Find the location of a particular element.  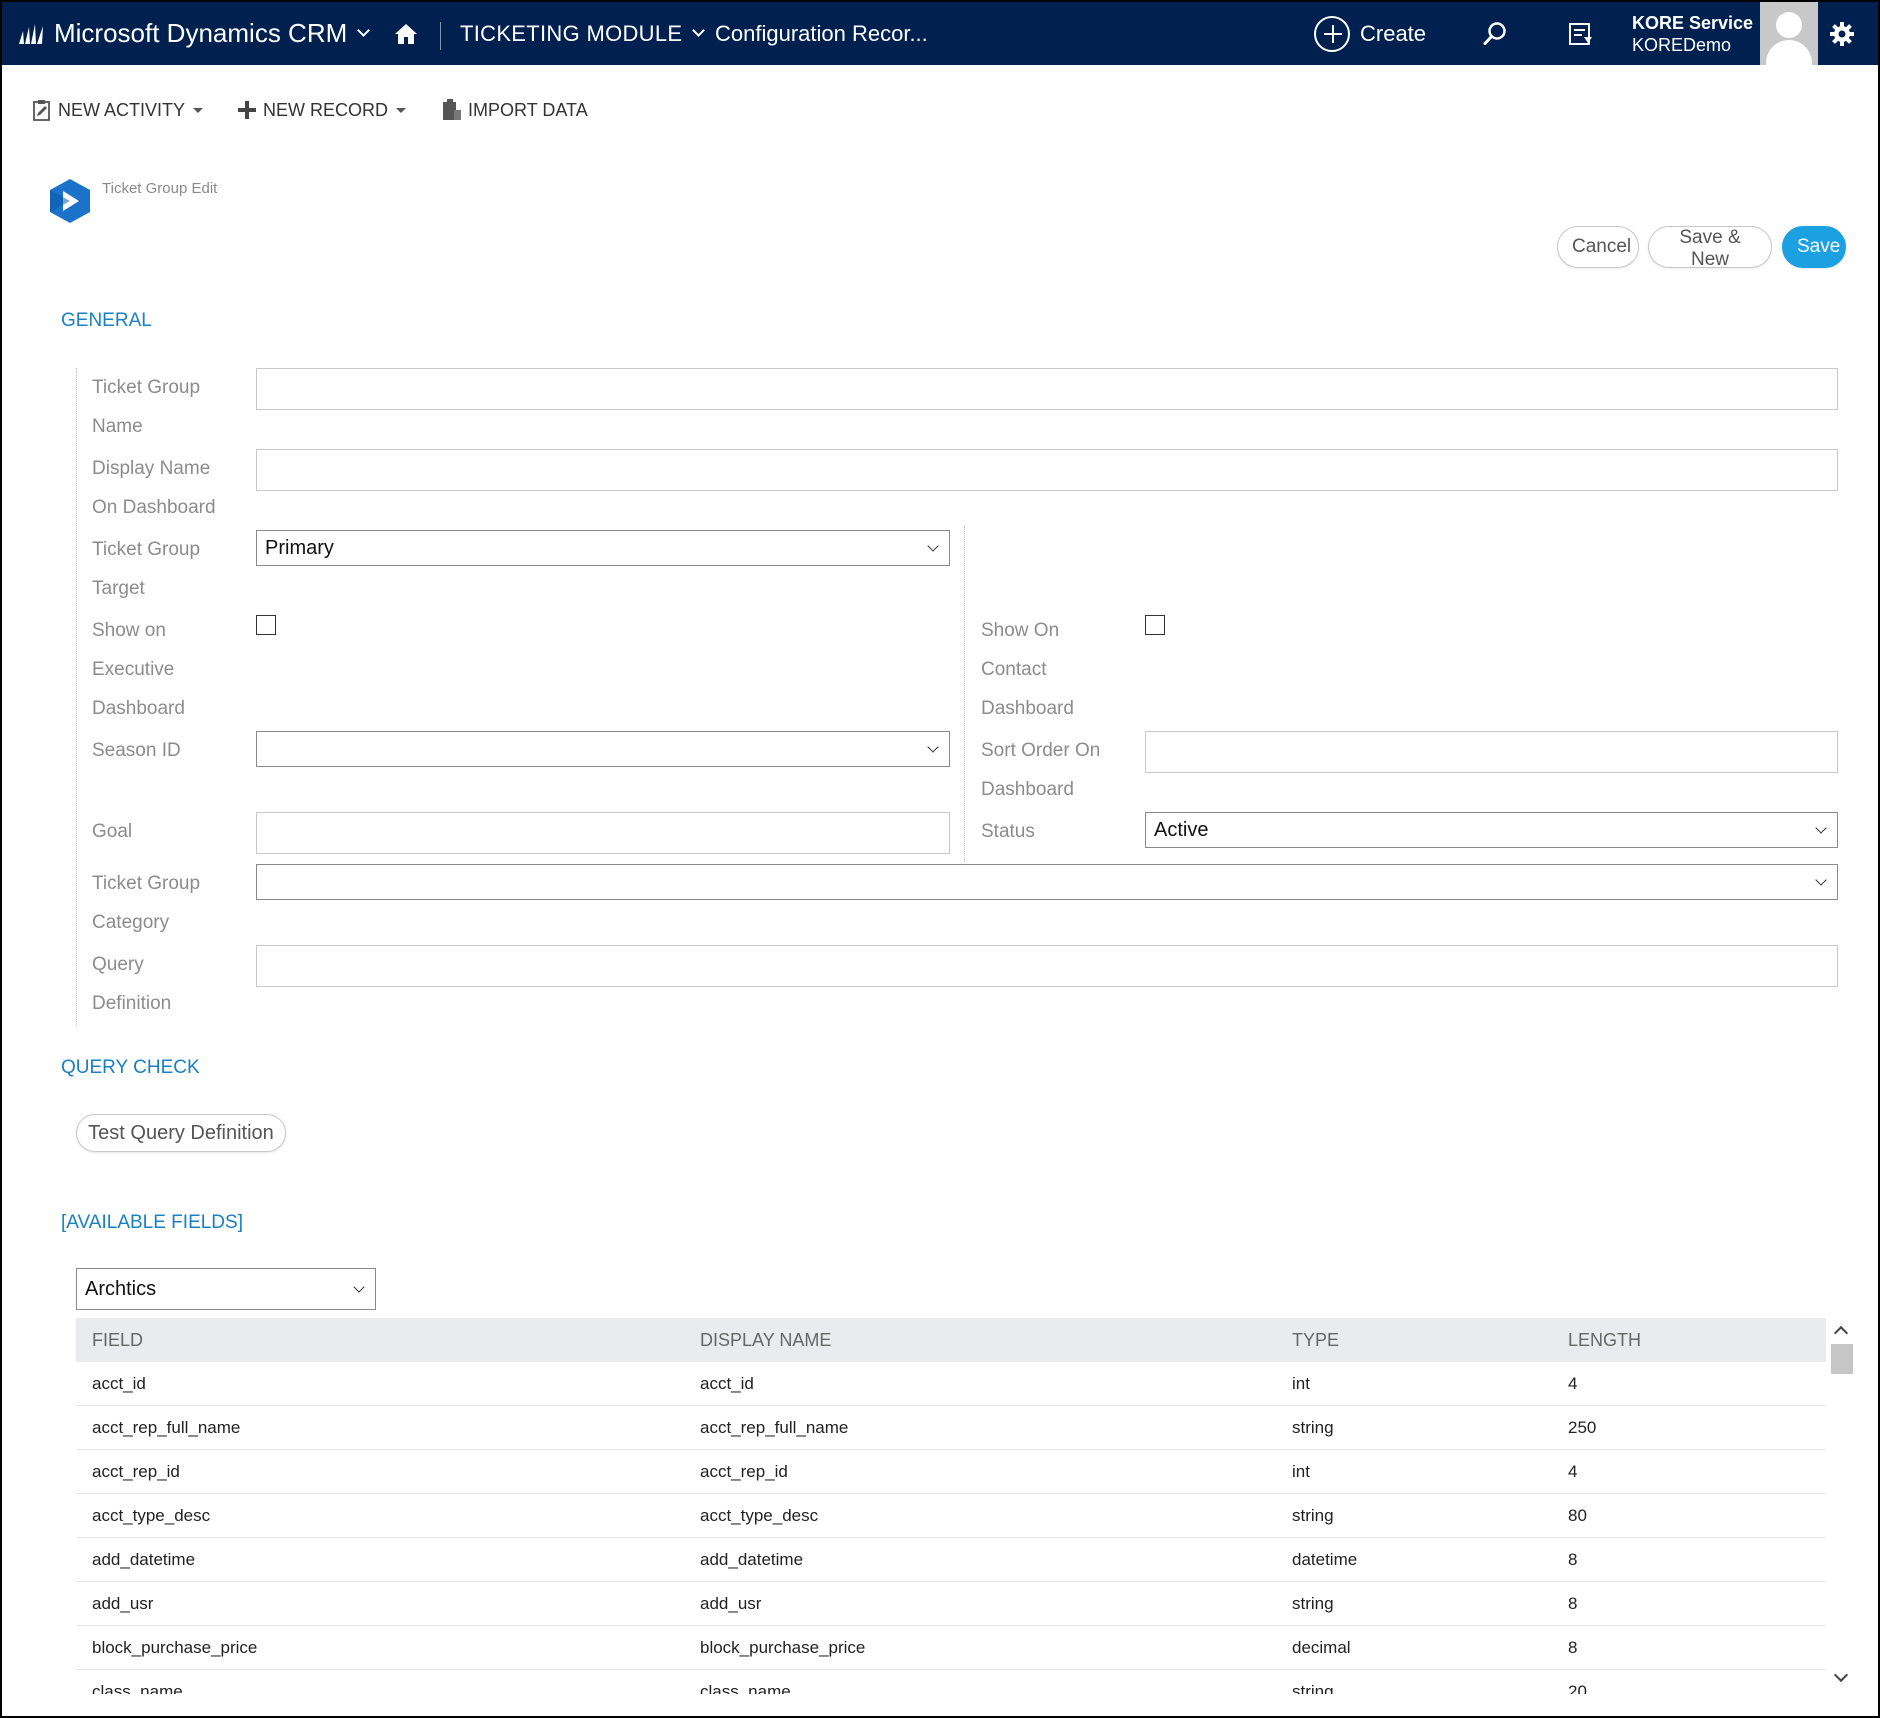

relationship-assistant-button is located at coordinates (1581, 33).